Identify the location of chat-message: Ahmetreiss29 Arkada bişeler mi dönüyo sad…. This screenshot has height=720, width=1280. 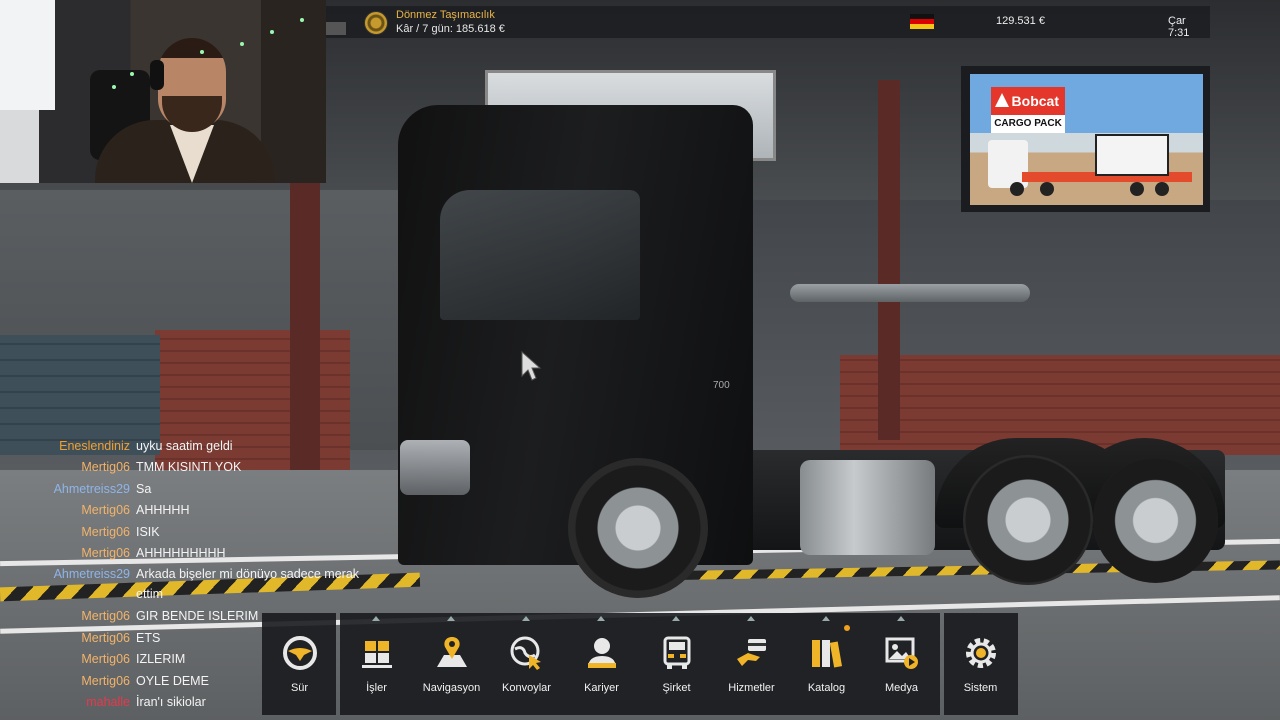
(200, 585).